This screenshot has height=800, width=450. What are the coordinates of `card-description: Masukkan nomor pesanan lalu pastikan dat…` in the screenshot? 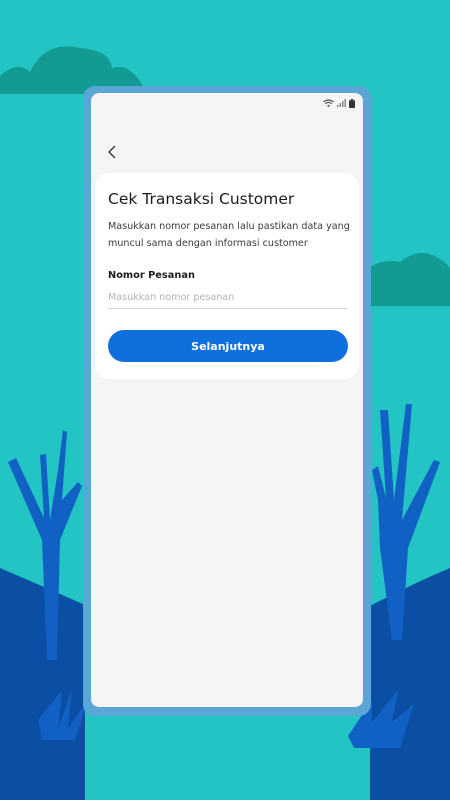 It's located at (229, 235).